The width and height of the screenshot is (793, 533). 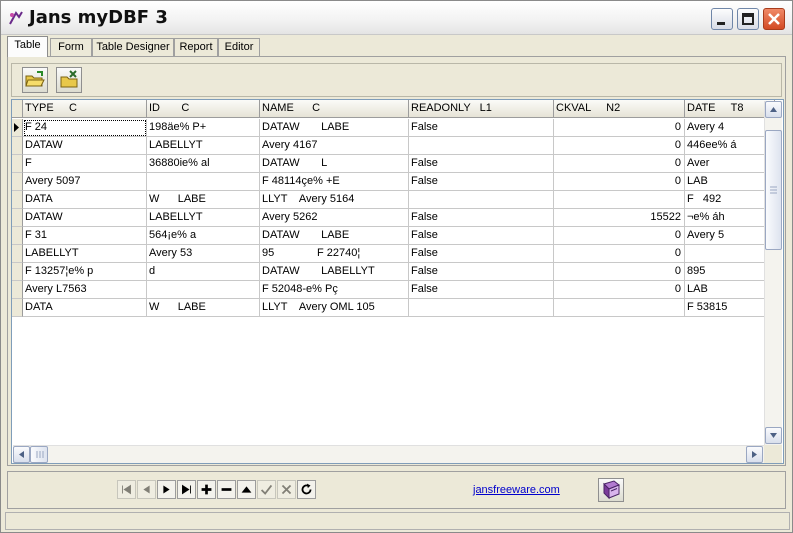 What do you see at coordinates (21, 454) in the screenshot?
I see `scroll-left-button` at bounding box center [21, 454].